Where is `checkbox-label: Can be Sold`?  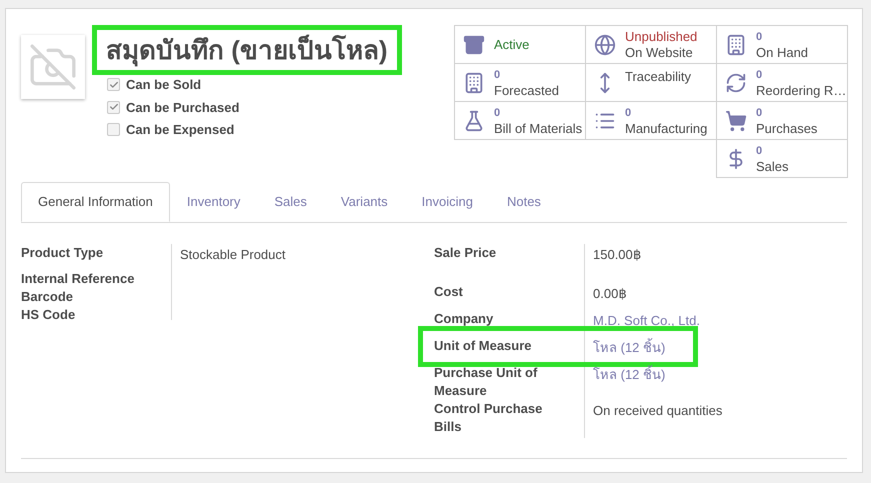 checkbox-label: Can be Sold is located at coordinates (164, 85).